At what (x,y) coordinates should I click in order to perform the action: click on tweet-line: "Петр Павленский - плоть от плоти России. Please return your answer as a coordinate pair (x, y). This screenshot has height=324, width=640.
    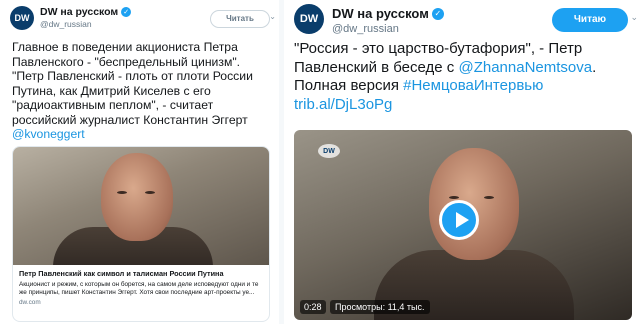
    Looking at the image, I should click on (132, 76).